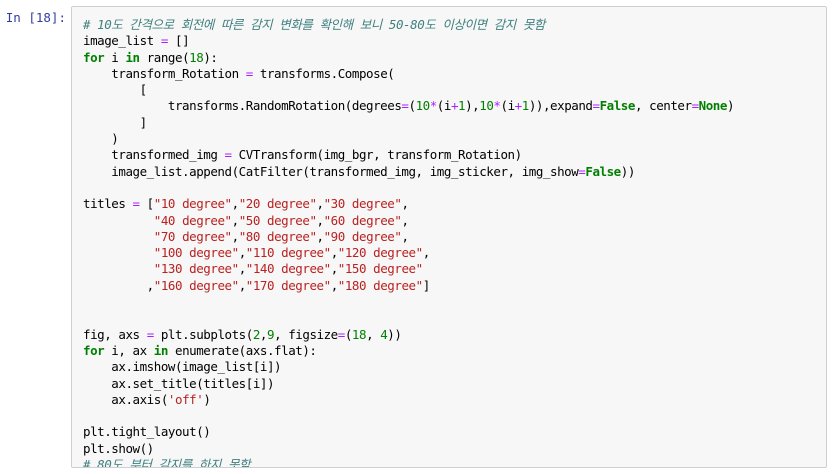  Describe the element at coordinates (185, 399) in the screenshot. I see `code-token: 'off'` at that location.